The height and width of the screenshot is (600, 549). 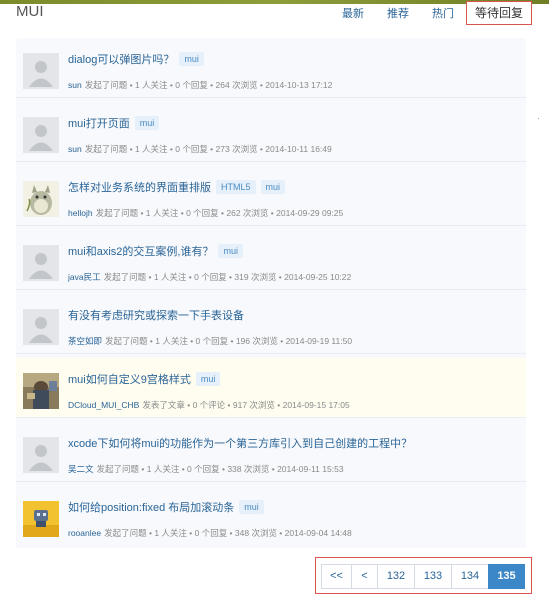 I want to click on topic-filter-nav: 最新 推荐 热门 等待回复, so click(x=274, y=15).